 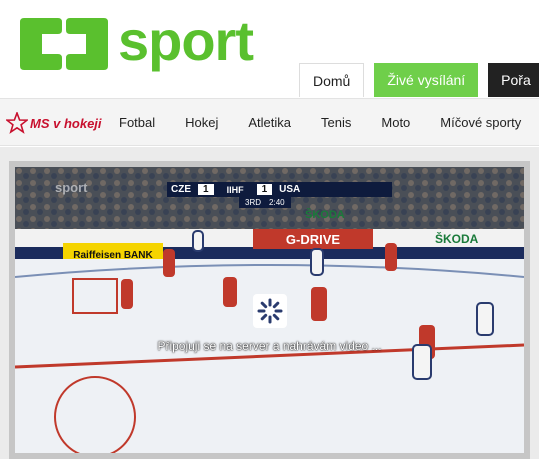 What do you see at coordinates (206, 189) in the screenshot?
I see `home-score: 1` at bounding box center [206, 189].